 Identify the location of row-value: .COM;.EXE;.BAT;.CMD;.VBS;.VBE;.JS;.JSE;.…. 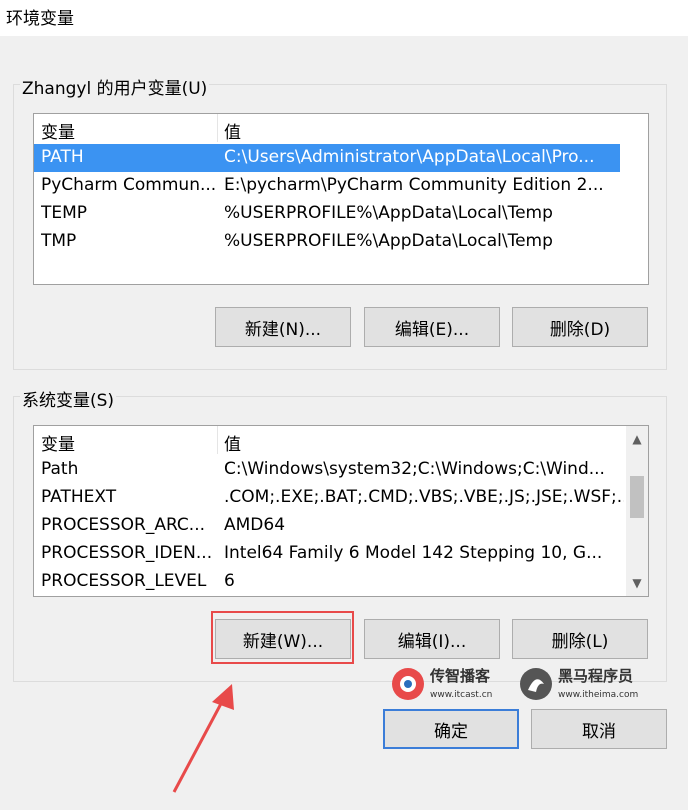
(424, 497).